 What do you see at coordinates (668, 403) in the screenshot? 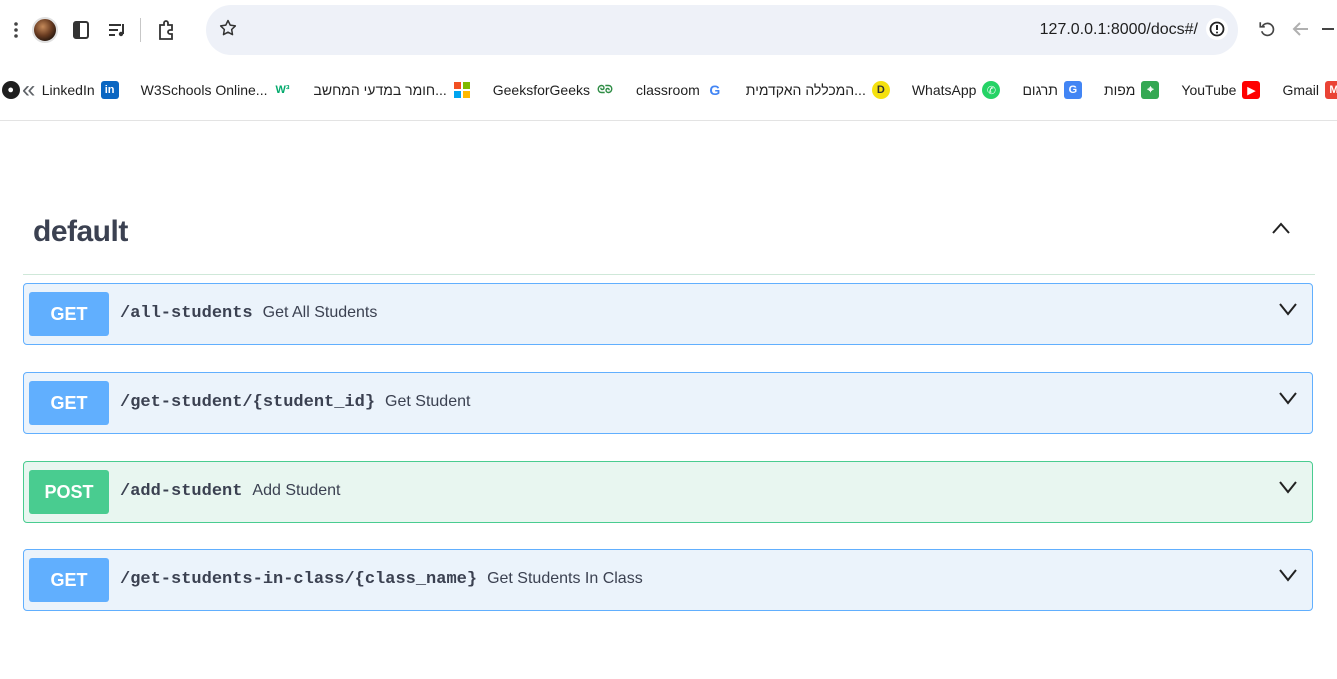
I see `operation-block: GET /get-student/{student_id} Get Student` at bounding box center [668, 403].